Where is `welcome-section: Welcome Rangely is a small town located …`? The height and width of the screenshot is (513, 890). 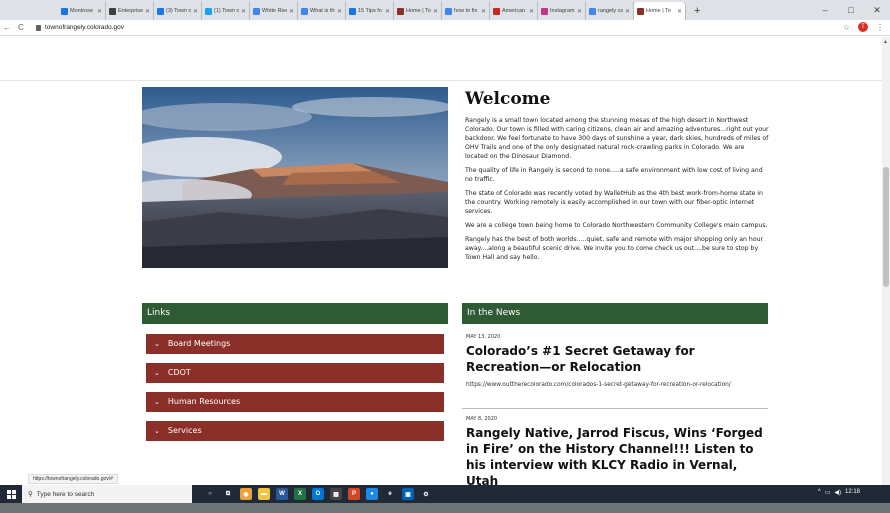 welcome-section: Welcome Rangely is a small town located … is located at coordinates (617, 178).